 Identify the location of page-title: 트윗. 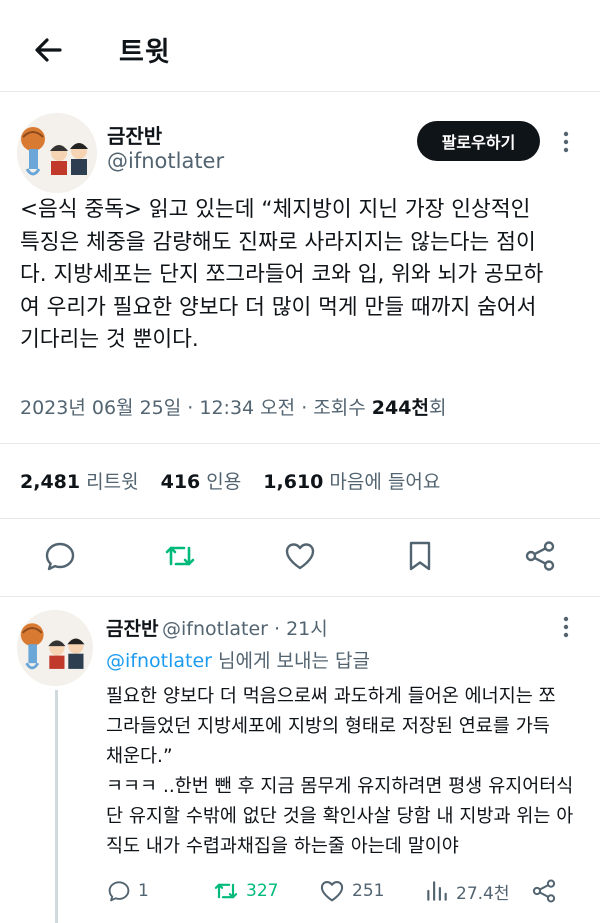
(145, 52).